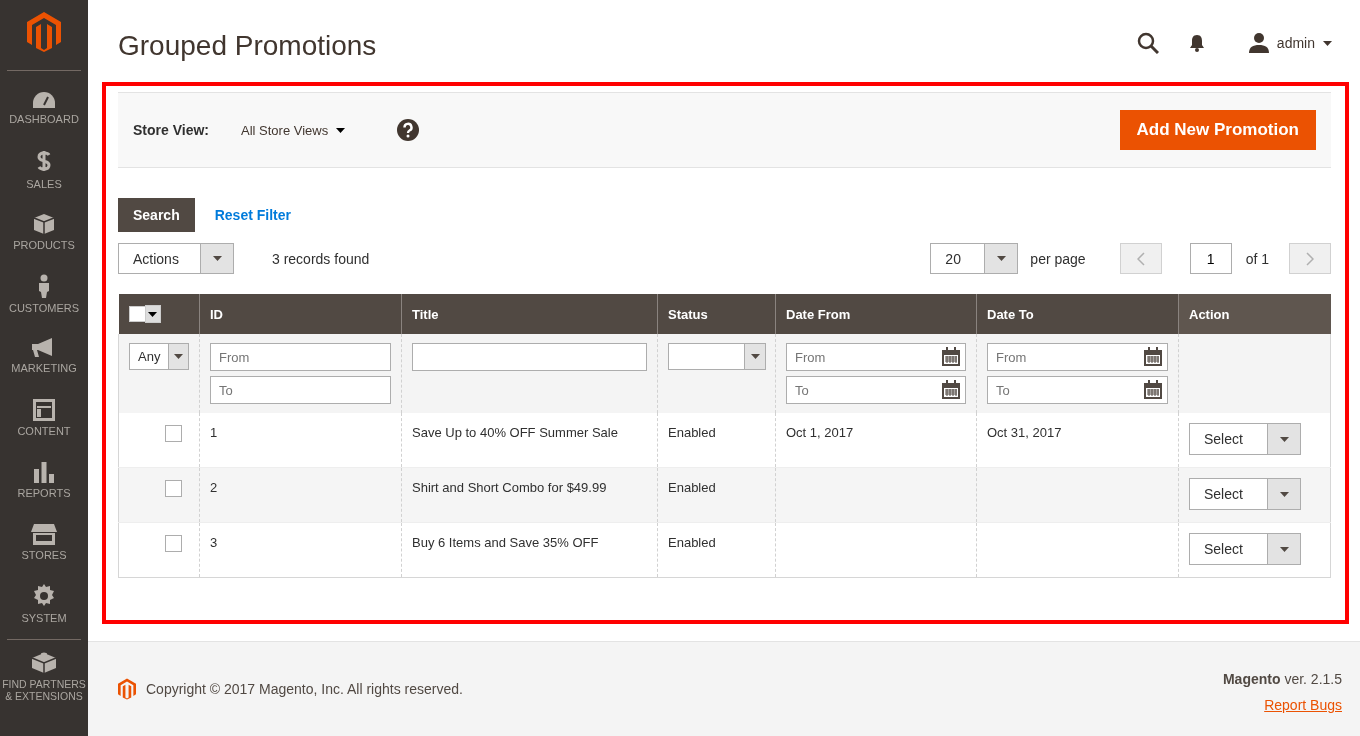  Describe the element at coordinates (44, 676) in the screenshot. I see `sidebar-item: FIND PARTNERS & EXTENSIONS` at that location.